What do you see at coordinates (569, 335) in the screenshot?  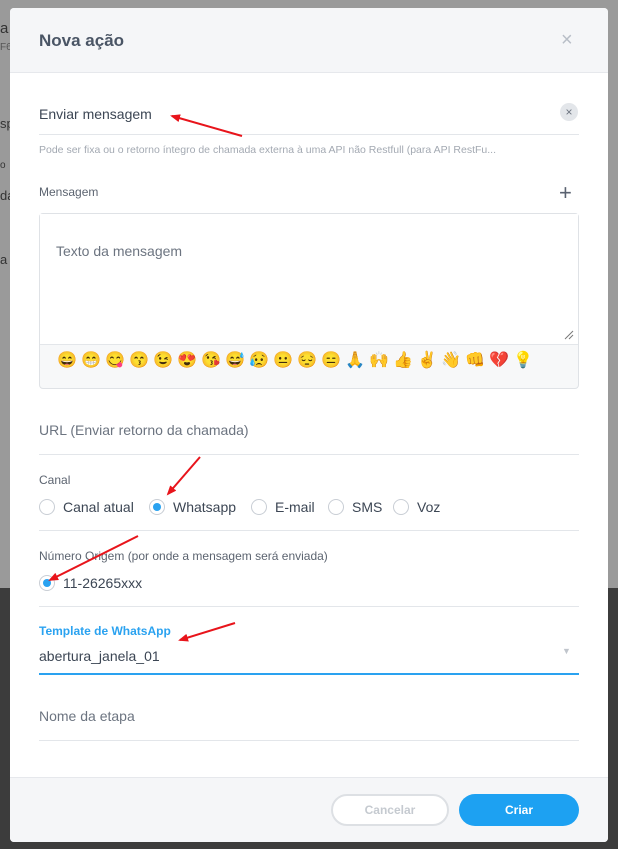 I see `resize-grip-icon` at bounding box center [569, 335].